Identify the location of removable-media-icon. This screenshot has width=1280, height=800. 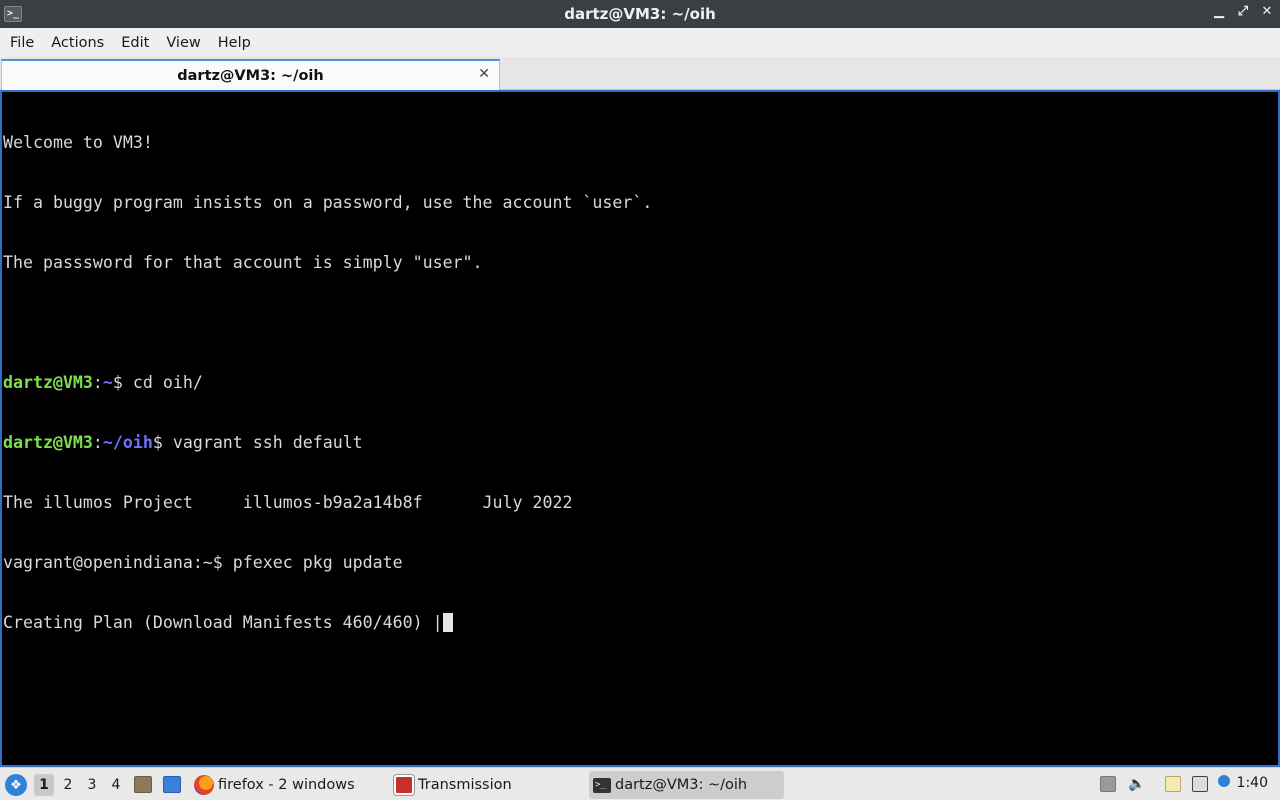
(1108, 784).